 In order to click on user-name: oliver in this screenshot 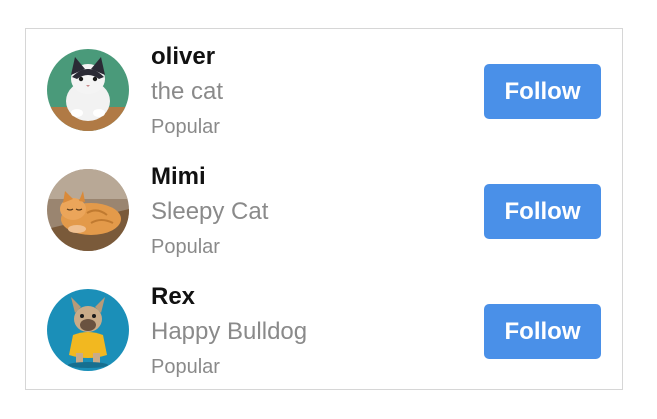, I will do `click(183, 56)`.